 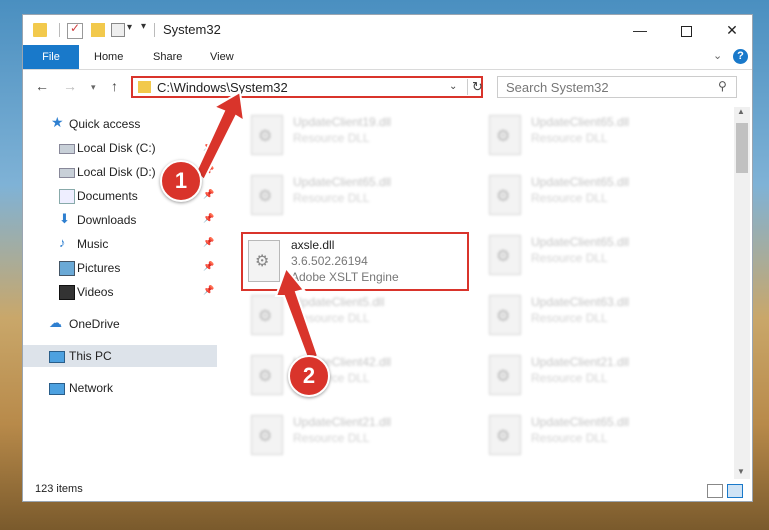 I want to click on minimize-button: —, so click(x=640, y=30).